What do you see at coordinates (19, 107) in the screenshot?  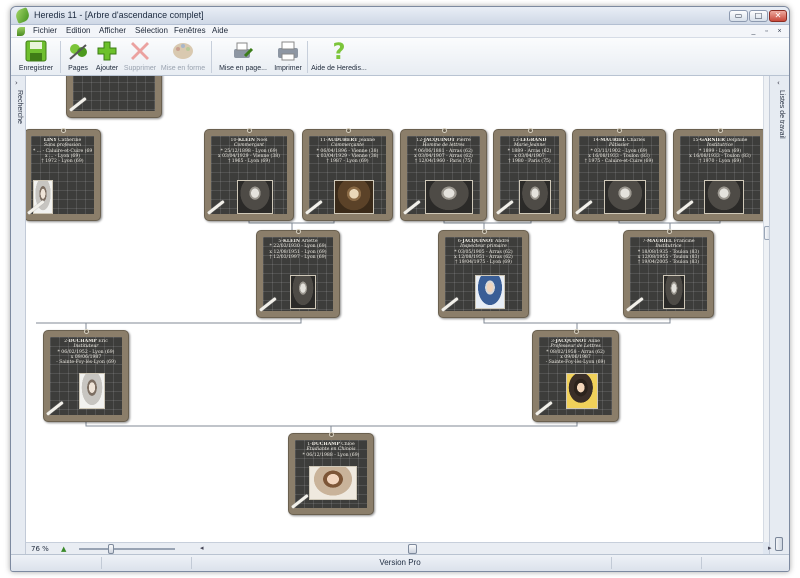 I see `search-tab: Recherche` at bounding box center [19, 107].